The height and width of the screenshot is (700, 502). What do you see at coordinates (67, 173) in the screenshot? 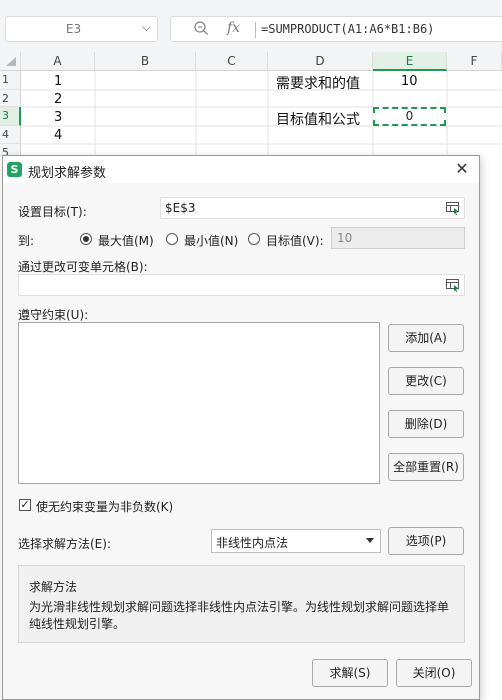
I see `dialog-title: 规划求解参数` at bounding box center [67, 173].